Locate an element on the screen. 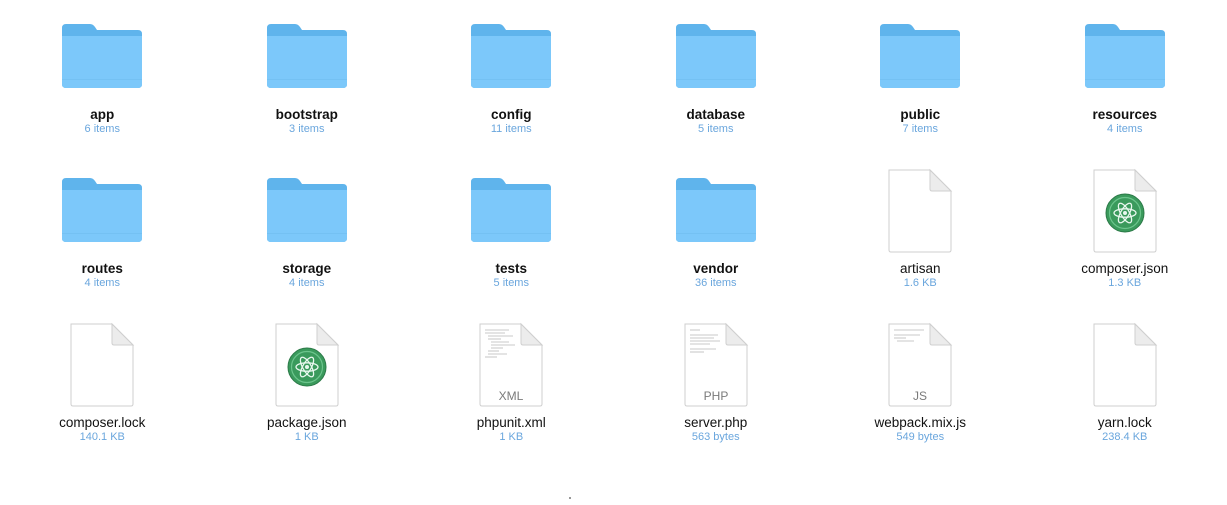  file-name: yarn.lock is located at coordinates (1124, 422).